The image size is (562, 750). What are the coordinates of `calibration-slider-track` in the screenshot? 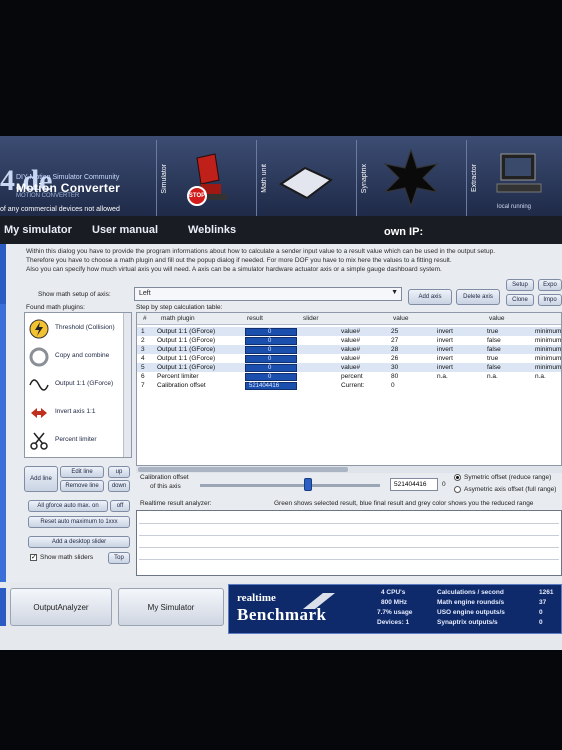 It's located at (290, 485).